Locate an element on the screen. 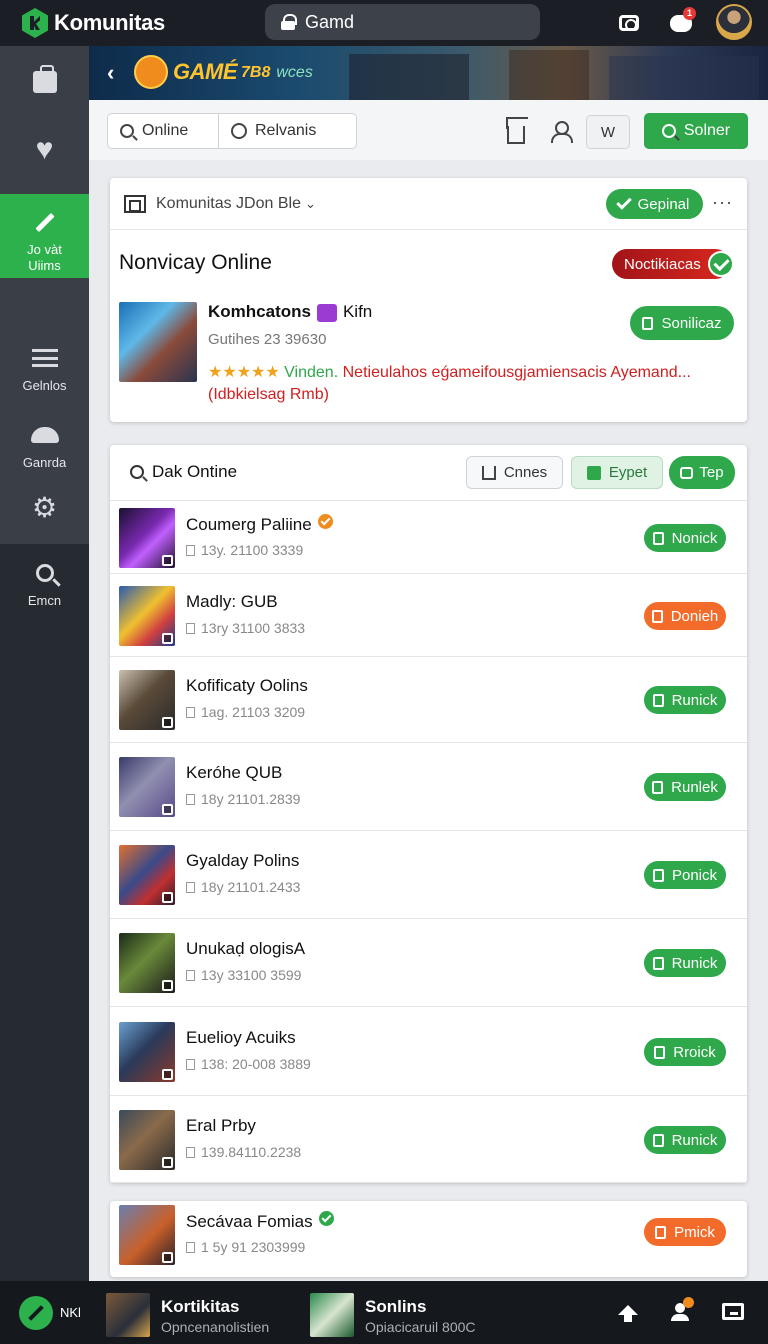 The image size is (768, 1344). game-title: Keróhe QUB is located at coordinates (234, 773).